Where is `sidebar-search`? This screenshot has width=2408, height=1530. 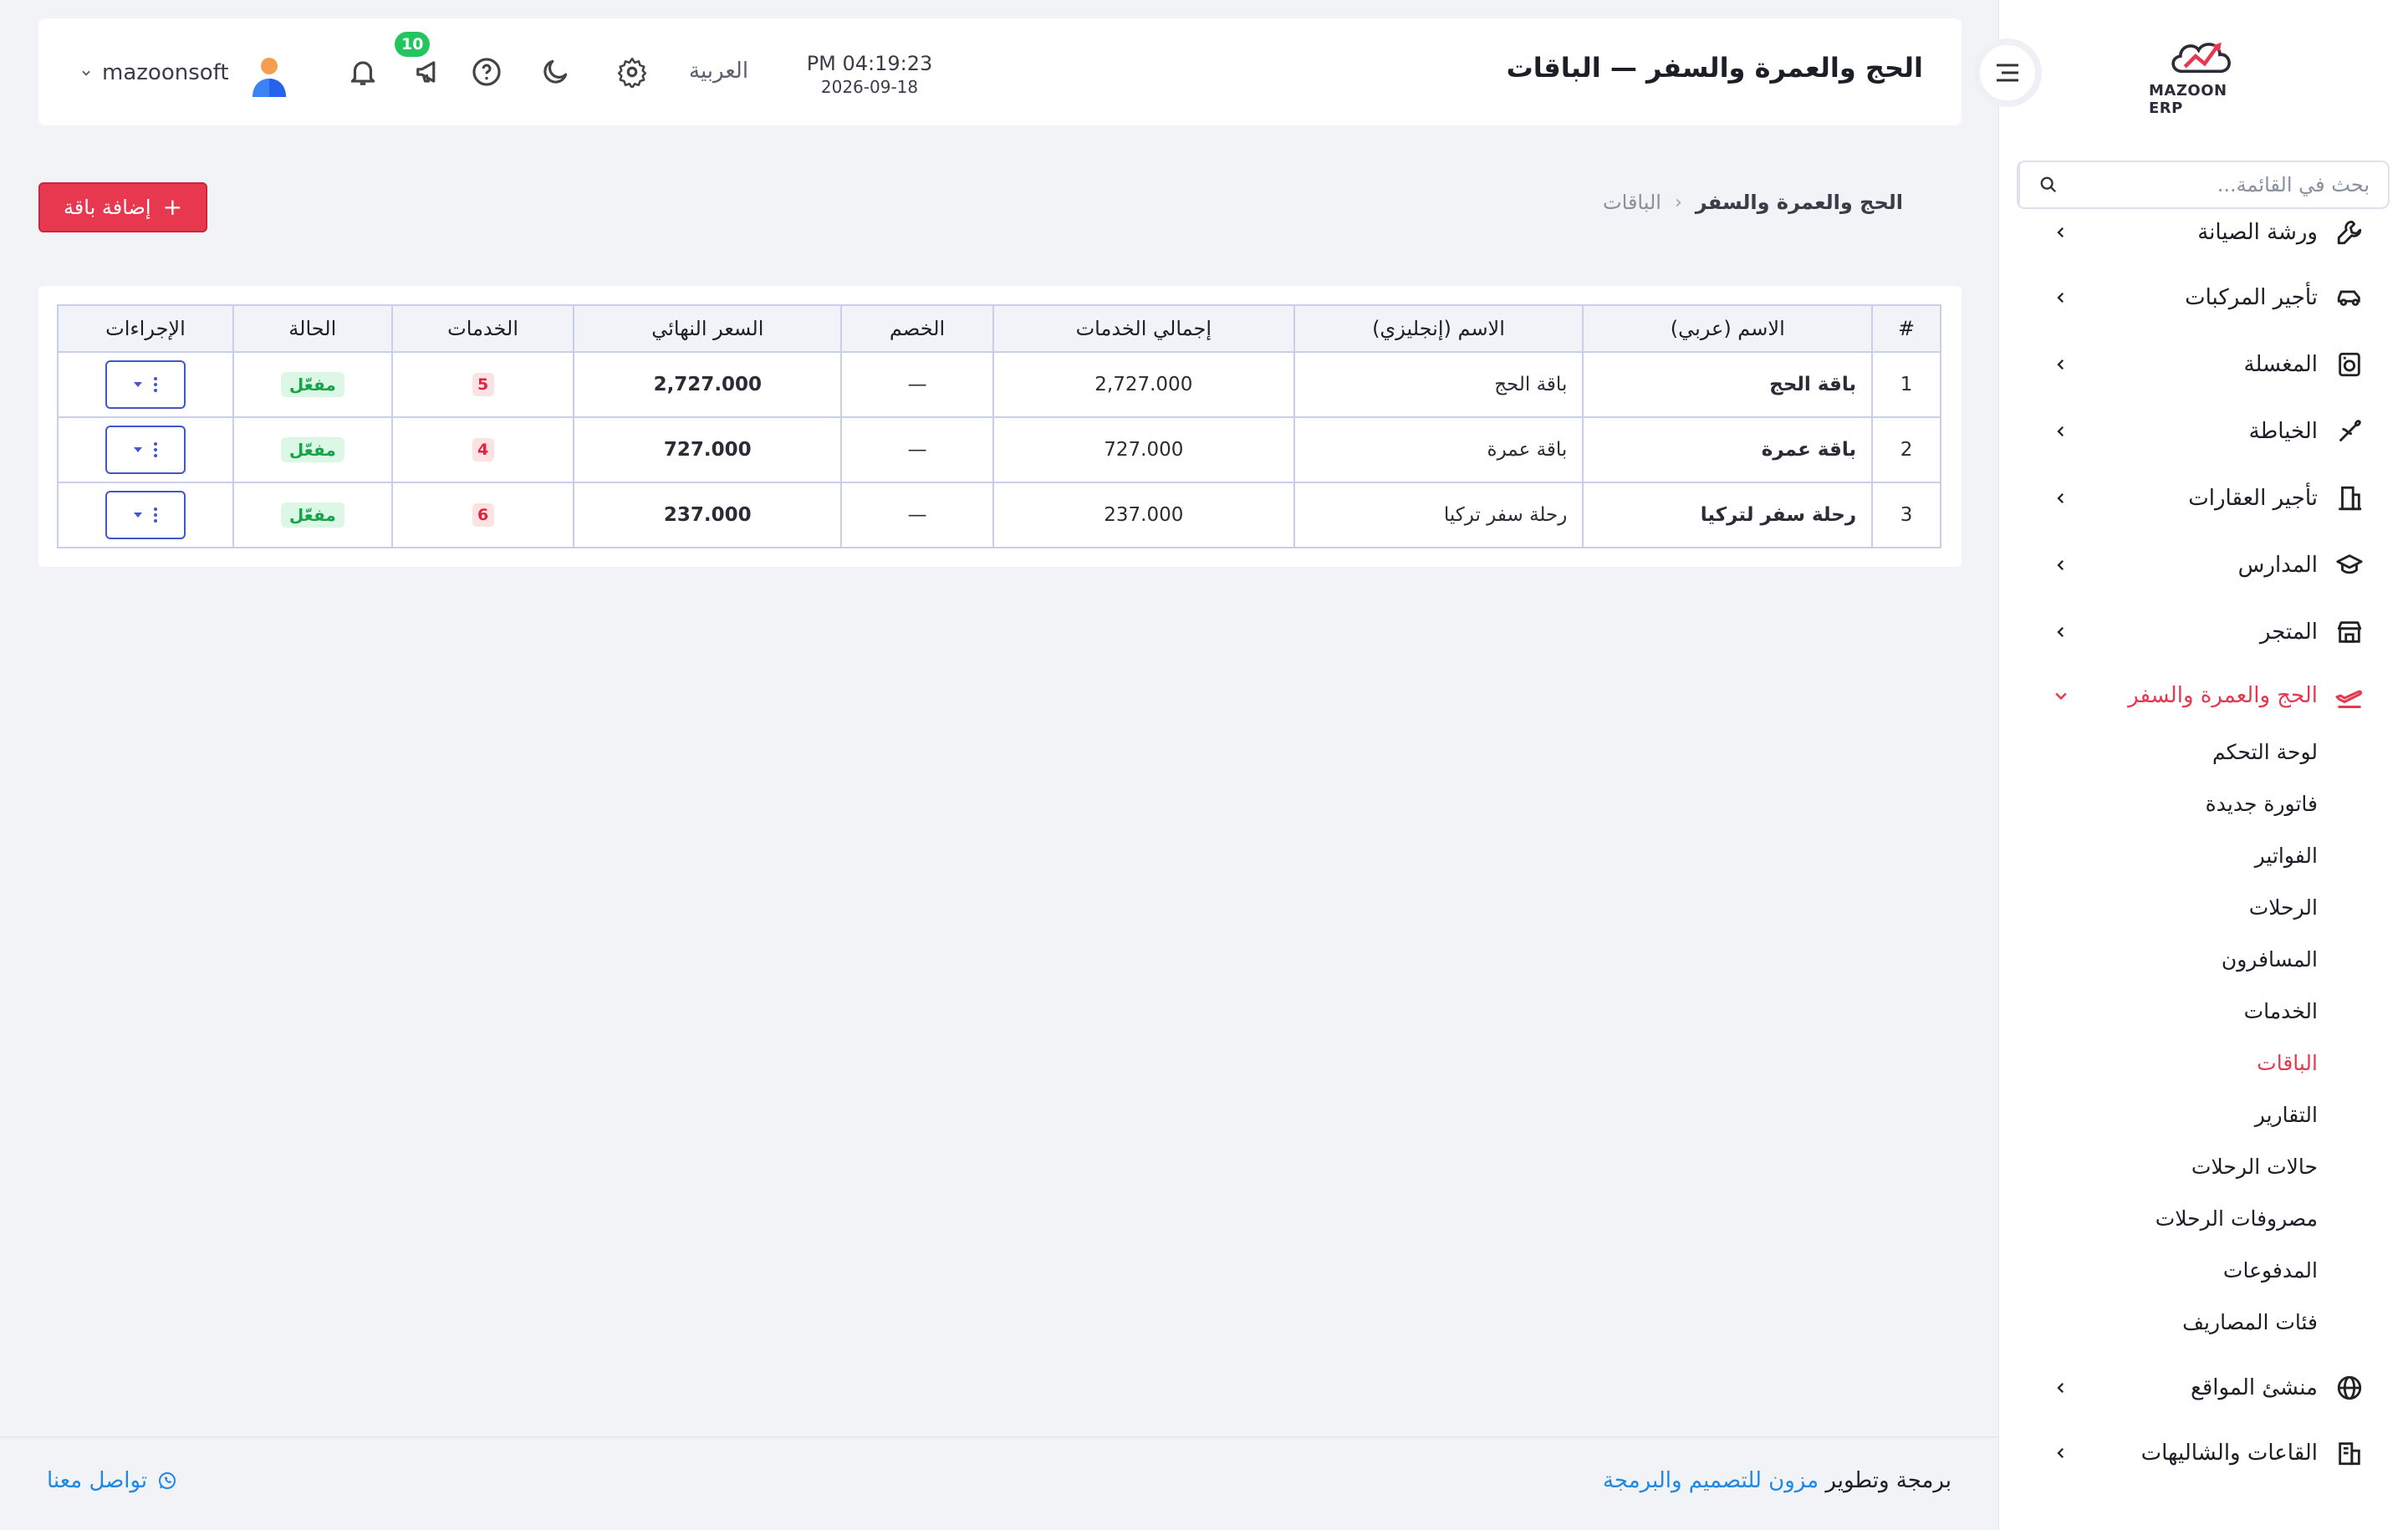 sidebar-search is located at coordinates (2203, 185).